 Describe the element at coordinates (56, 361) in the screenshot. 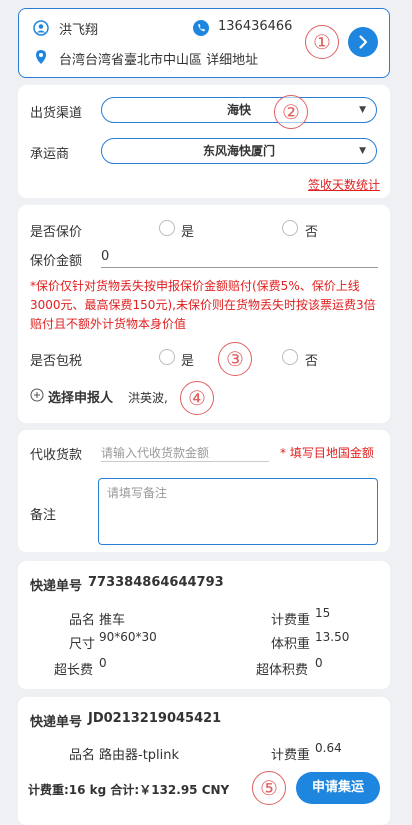

I see `tax-label: 是否包税` at that location.